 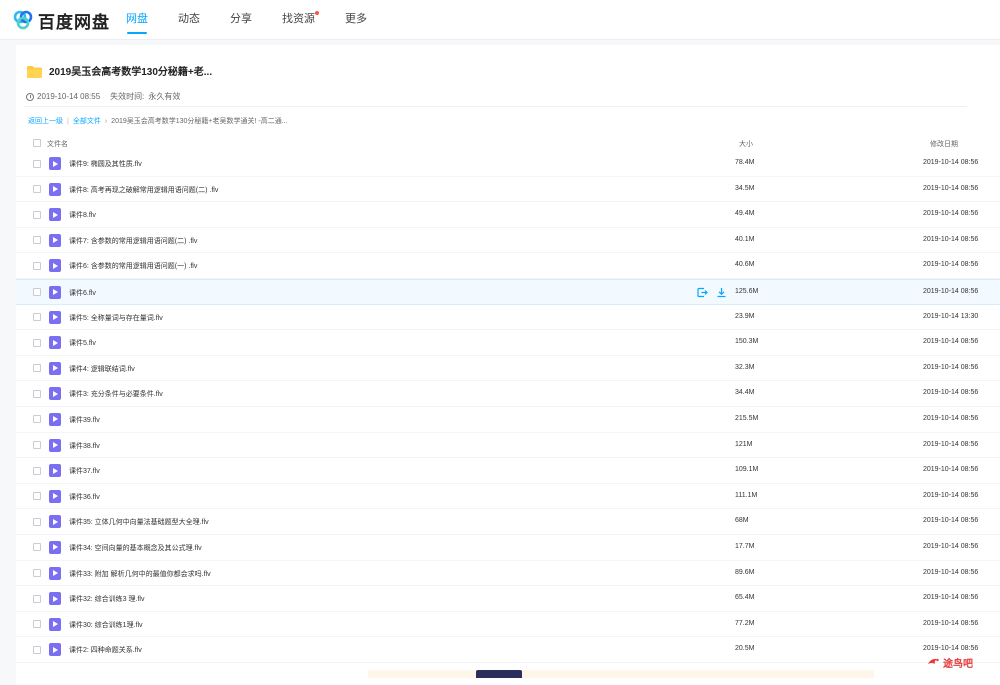 I want to click on file-name: 课件37.flv, so click(x=84, y=471).